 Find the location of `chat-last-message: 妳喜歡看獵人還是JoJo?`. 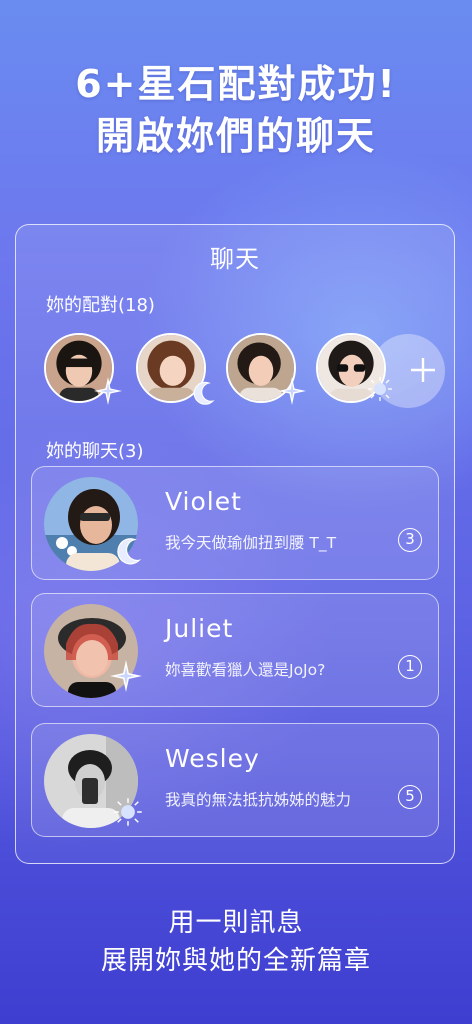

chat-last-message: 妳喜歡看獵人還是JoJo? is located at coordinates (245, 670).